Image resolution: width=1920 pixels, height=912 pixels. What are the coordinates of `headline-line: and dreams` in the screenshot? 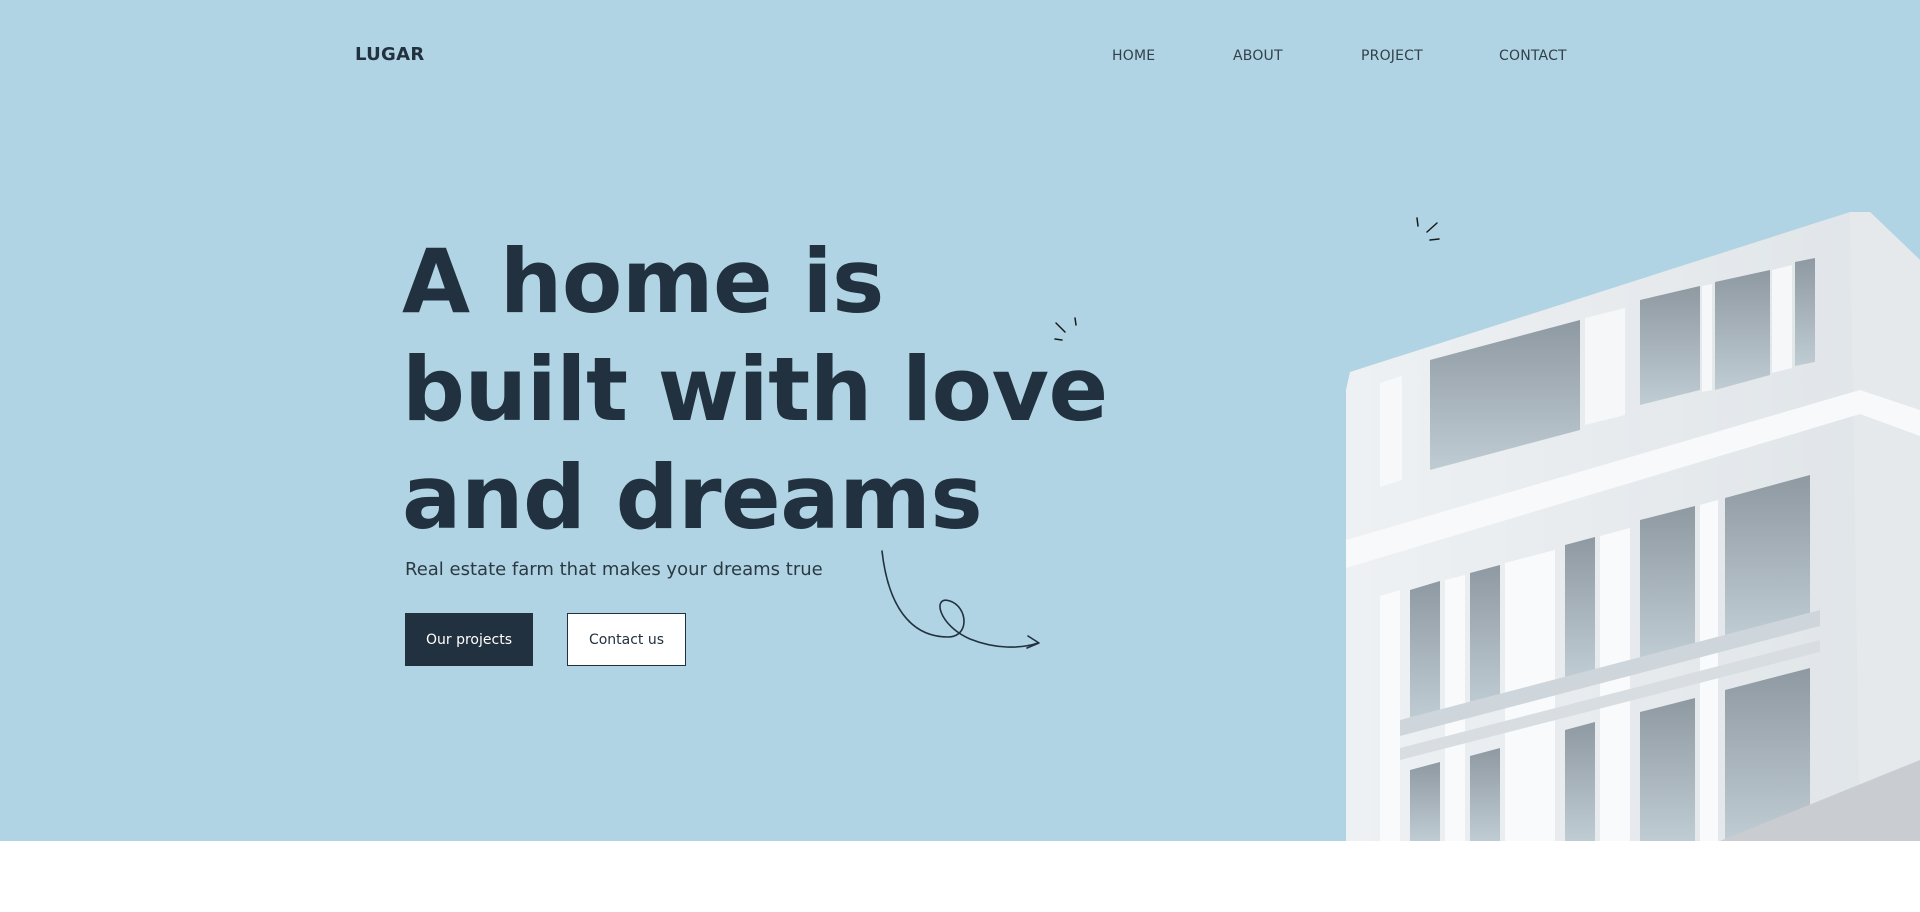 It's located at (692, 497).